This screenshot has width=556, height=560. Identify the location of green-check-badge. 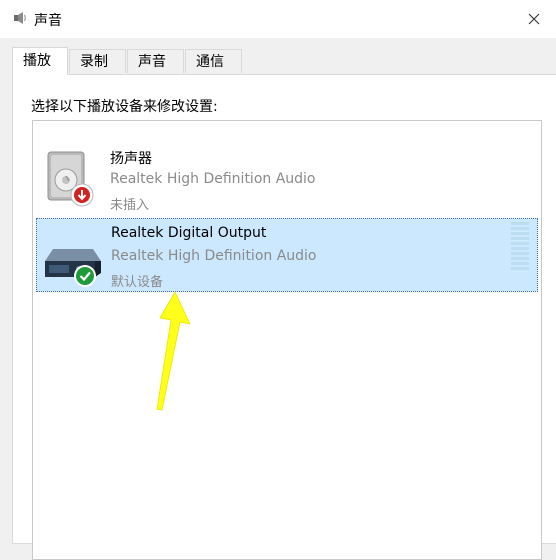
(85, 276).